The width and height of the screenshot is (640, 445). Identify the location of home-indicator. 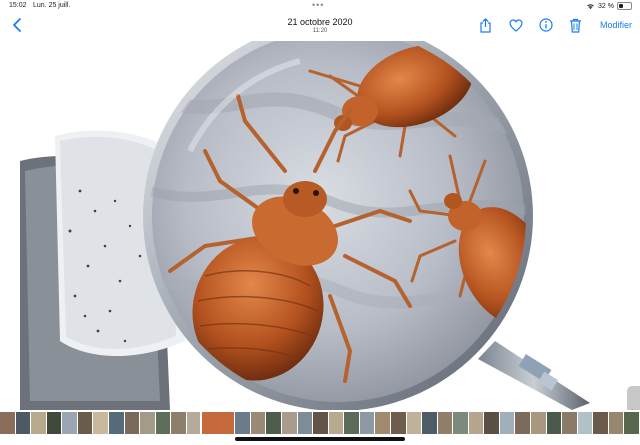
(320, 439).